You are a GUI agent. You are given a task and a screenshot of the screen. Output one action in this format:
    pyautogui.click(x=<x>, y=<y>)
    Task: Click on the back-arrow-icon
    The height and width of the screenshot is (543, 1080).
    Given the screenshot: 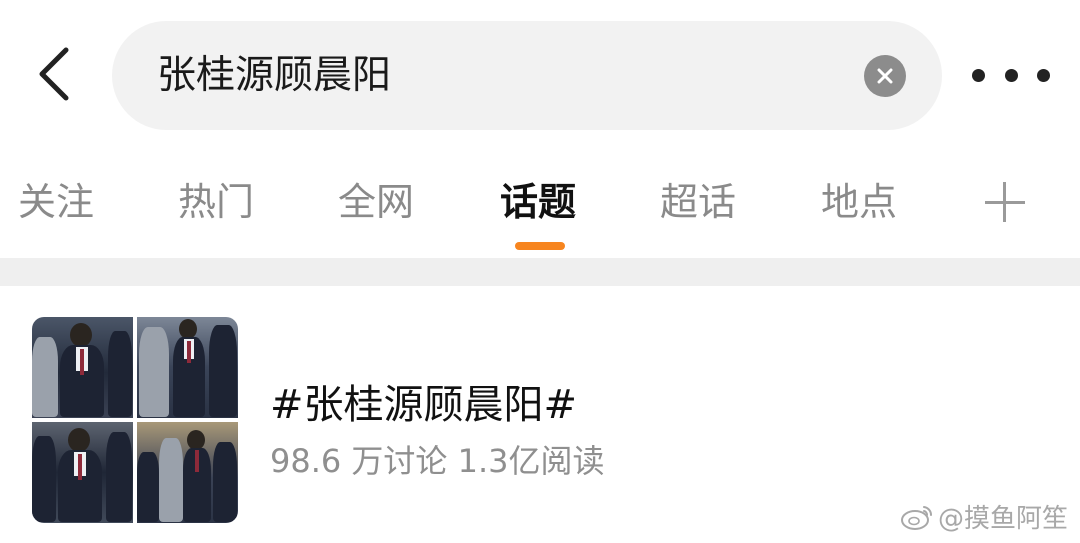 What is the action you would take?
    pyautogui.click(x=54, y=74)
    